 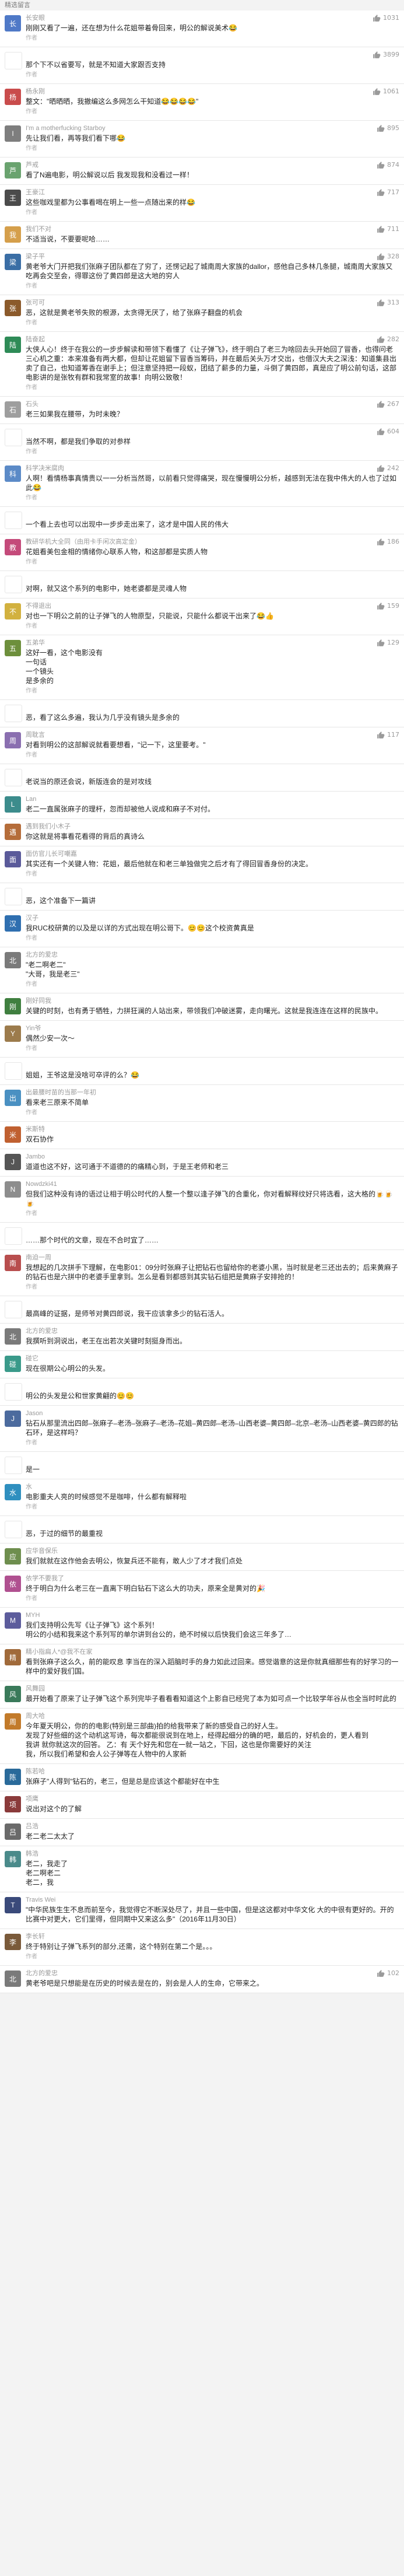 What do you see at coordinates (386, 18) in the screenshot?
I see `like-button: 1031` at bounding box center [386, 18].